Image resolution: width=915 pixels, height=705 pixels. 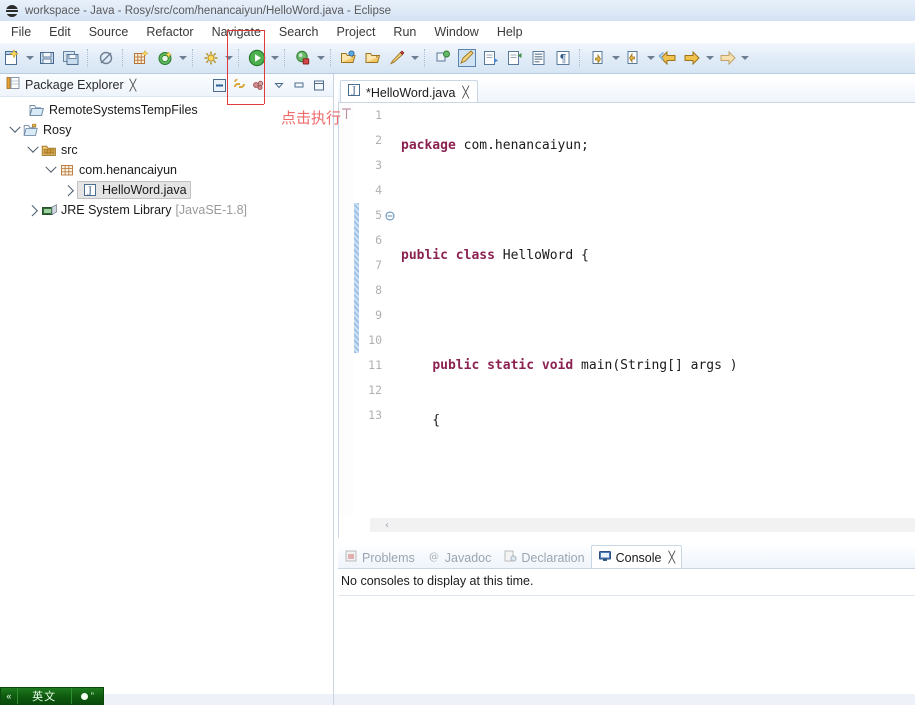 What do you see at coordinates (650, 58) in the screenshot?
I see `previous-annotation-dropdown-icon` at bounding box center [650, 58].